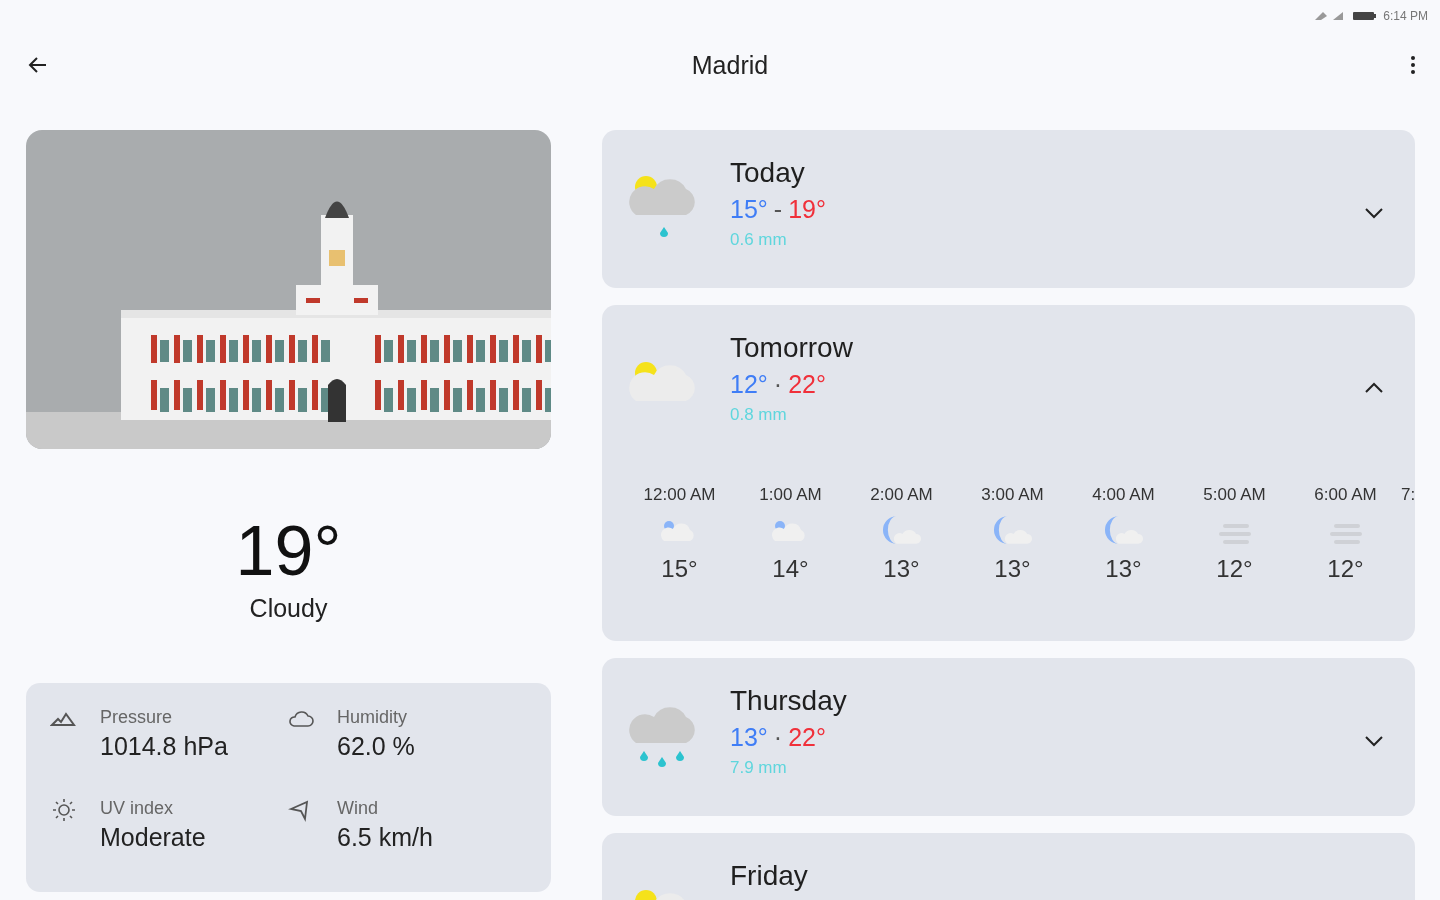 This screenshot has width=1440, height=900. Describe the element at coordinates (759, 414) in the screenshot. I see `precipitation: 0.8 mm` at that location.